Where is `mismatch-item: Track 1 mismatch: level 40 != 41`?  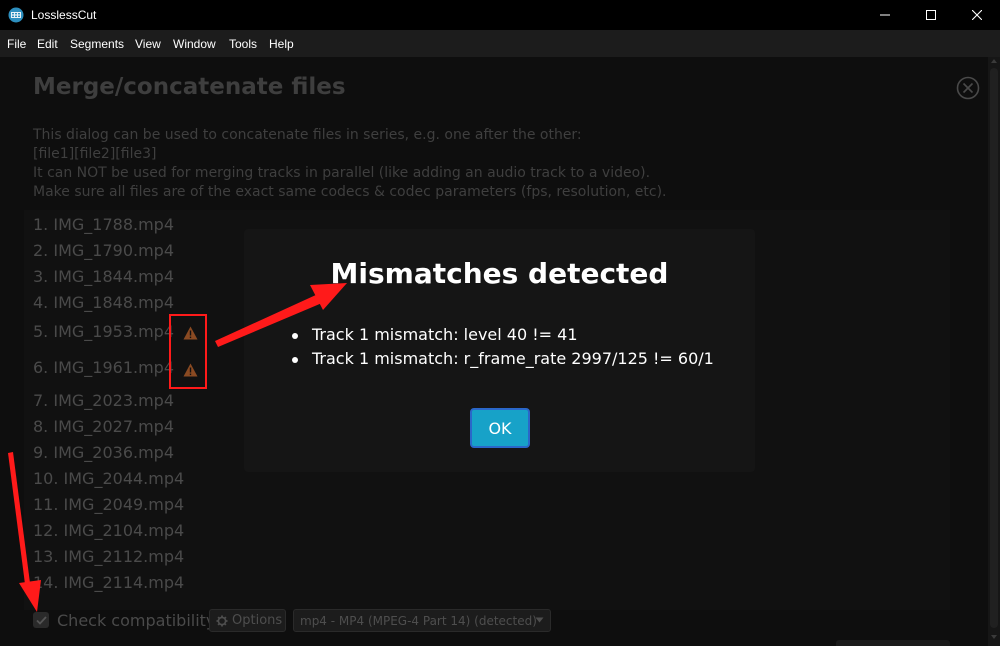 mismatch-item: Track 1 mismatch: level 40 != 41 is located at coordinates (503, 335).